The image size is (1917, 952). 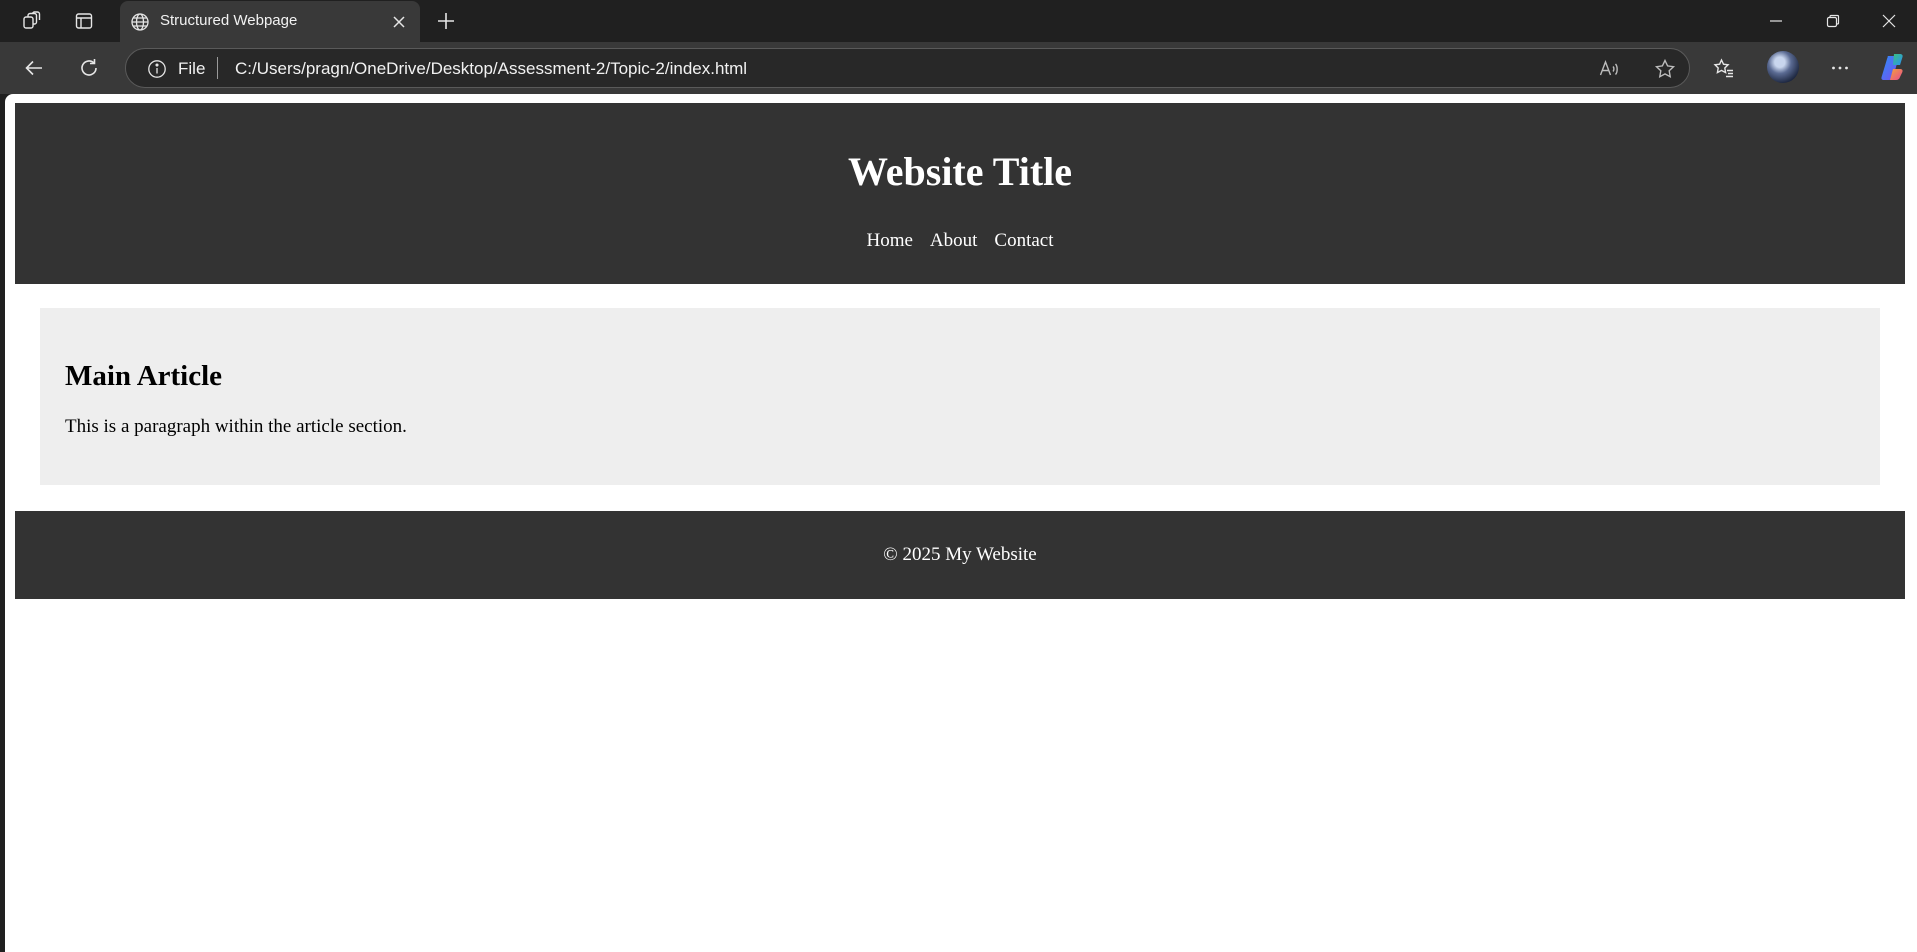 What do you see at coordinates (1609, 69) in the screenshot?
I see `read-aloud-icon` at bounding box center [1609, 69].